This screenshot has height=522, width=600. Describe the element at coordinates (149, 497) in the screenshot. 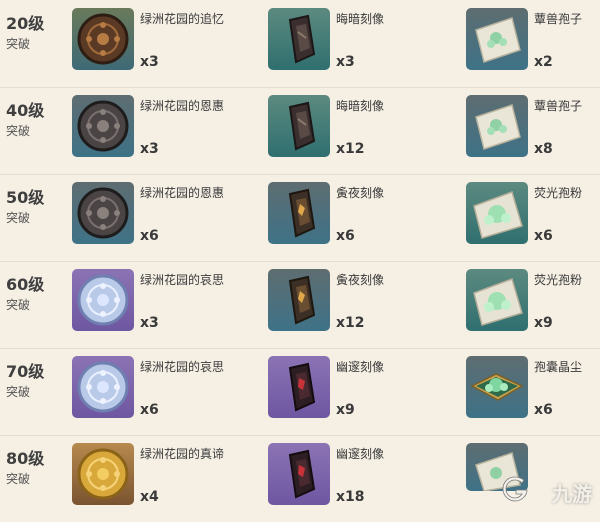

I see `material-quantity: x4` at that location.